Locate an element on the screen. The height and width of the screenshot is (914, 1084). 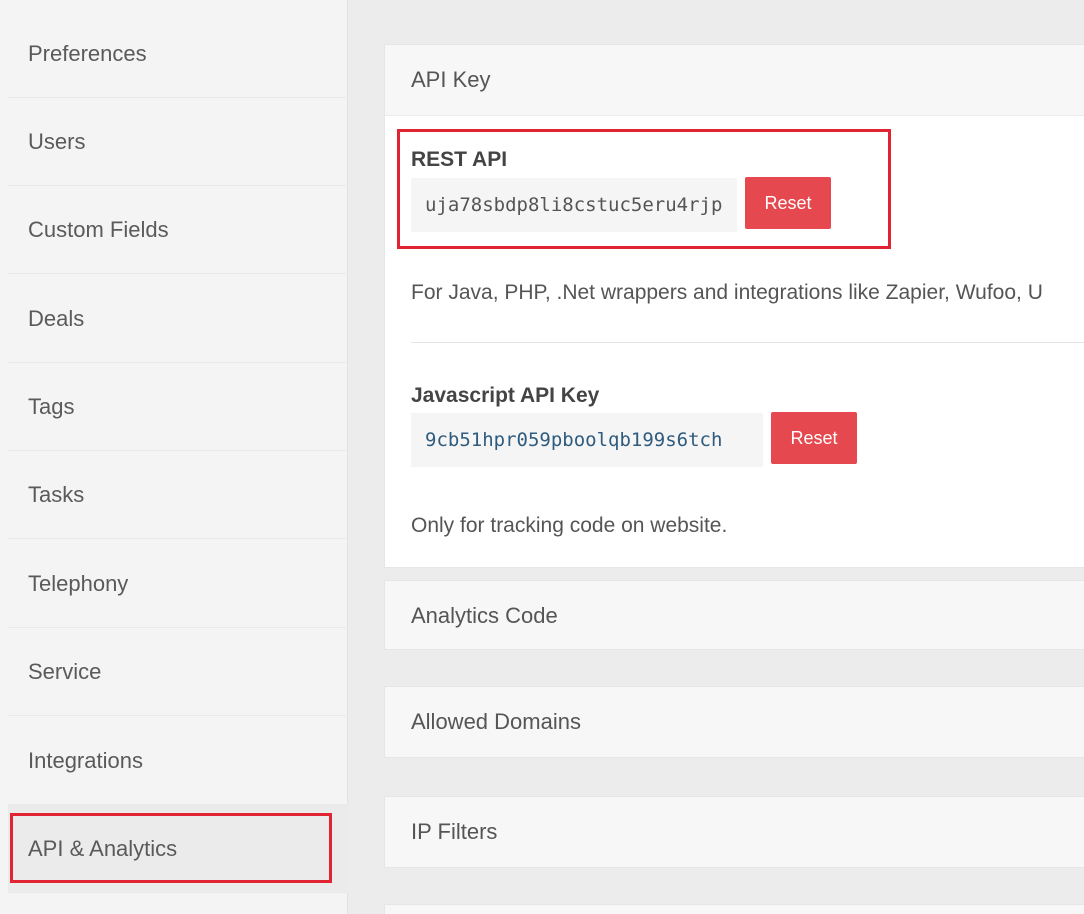
sidebar-item-users: Users is located at coordinates (178, 142).